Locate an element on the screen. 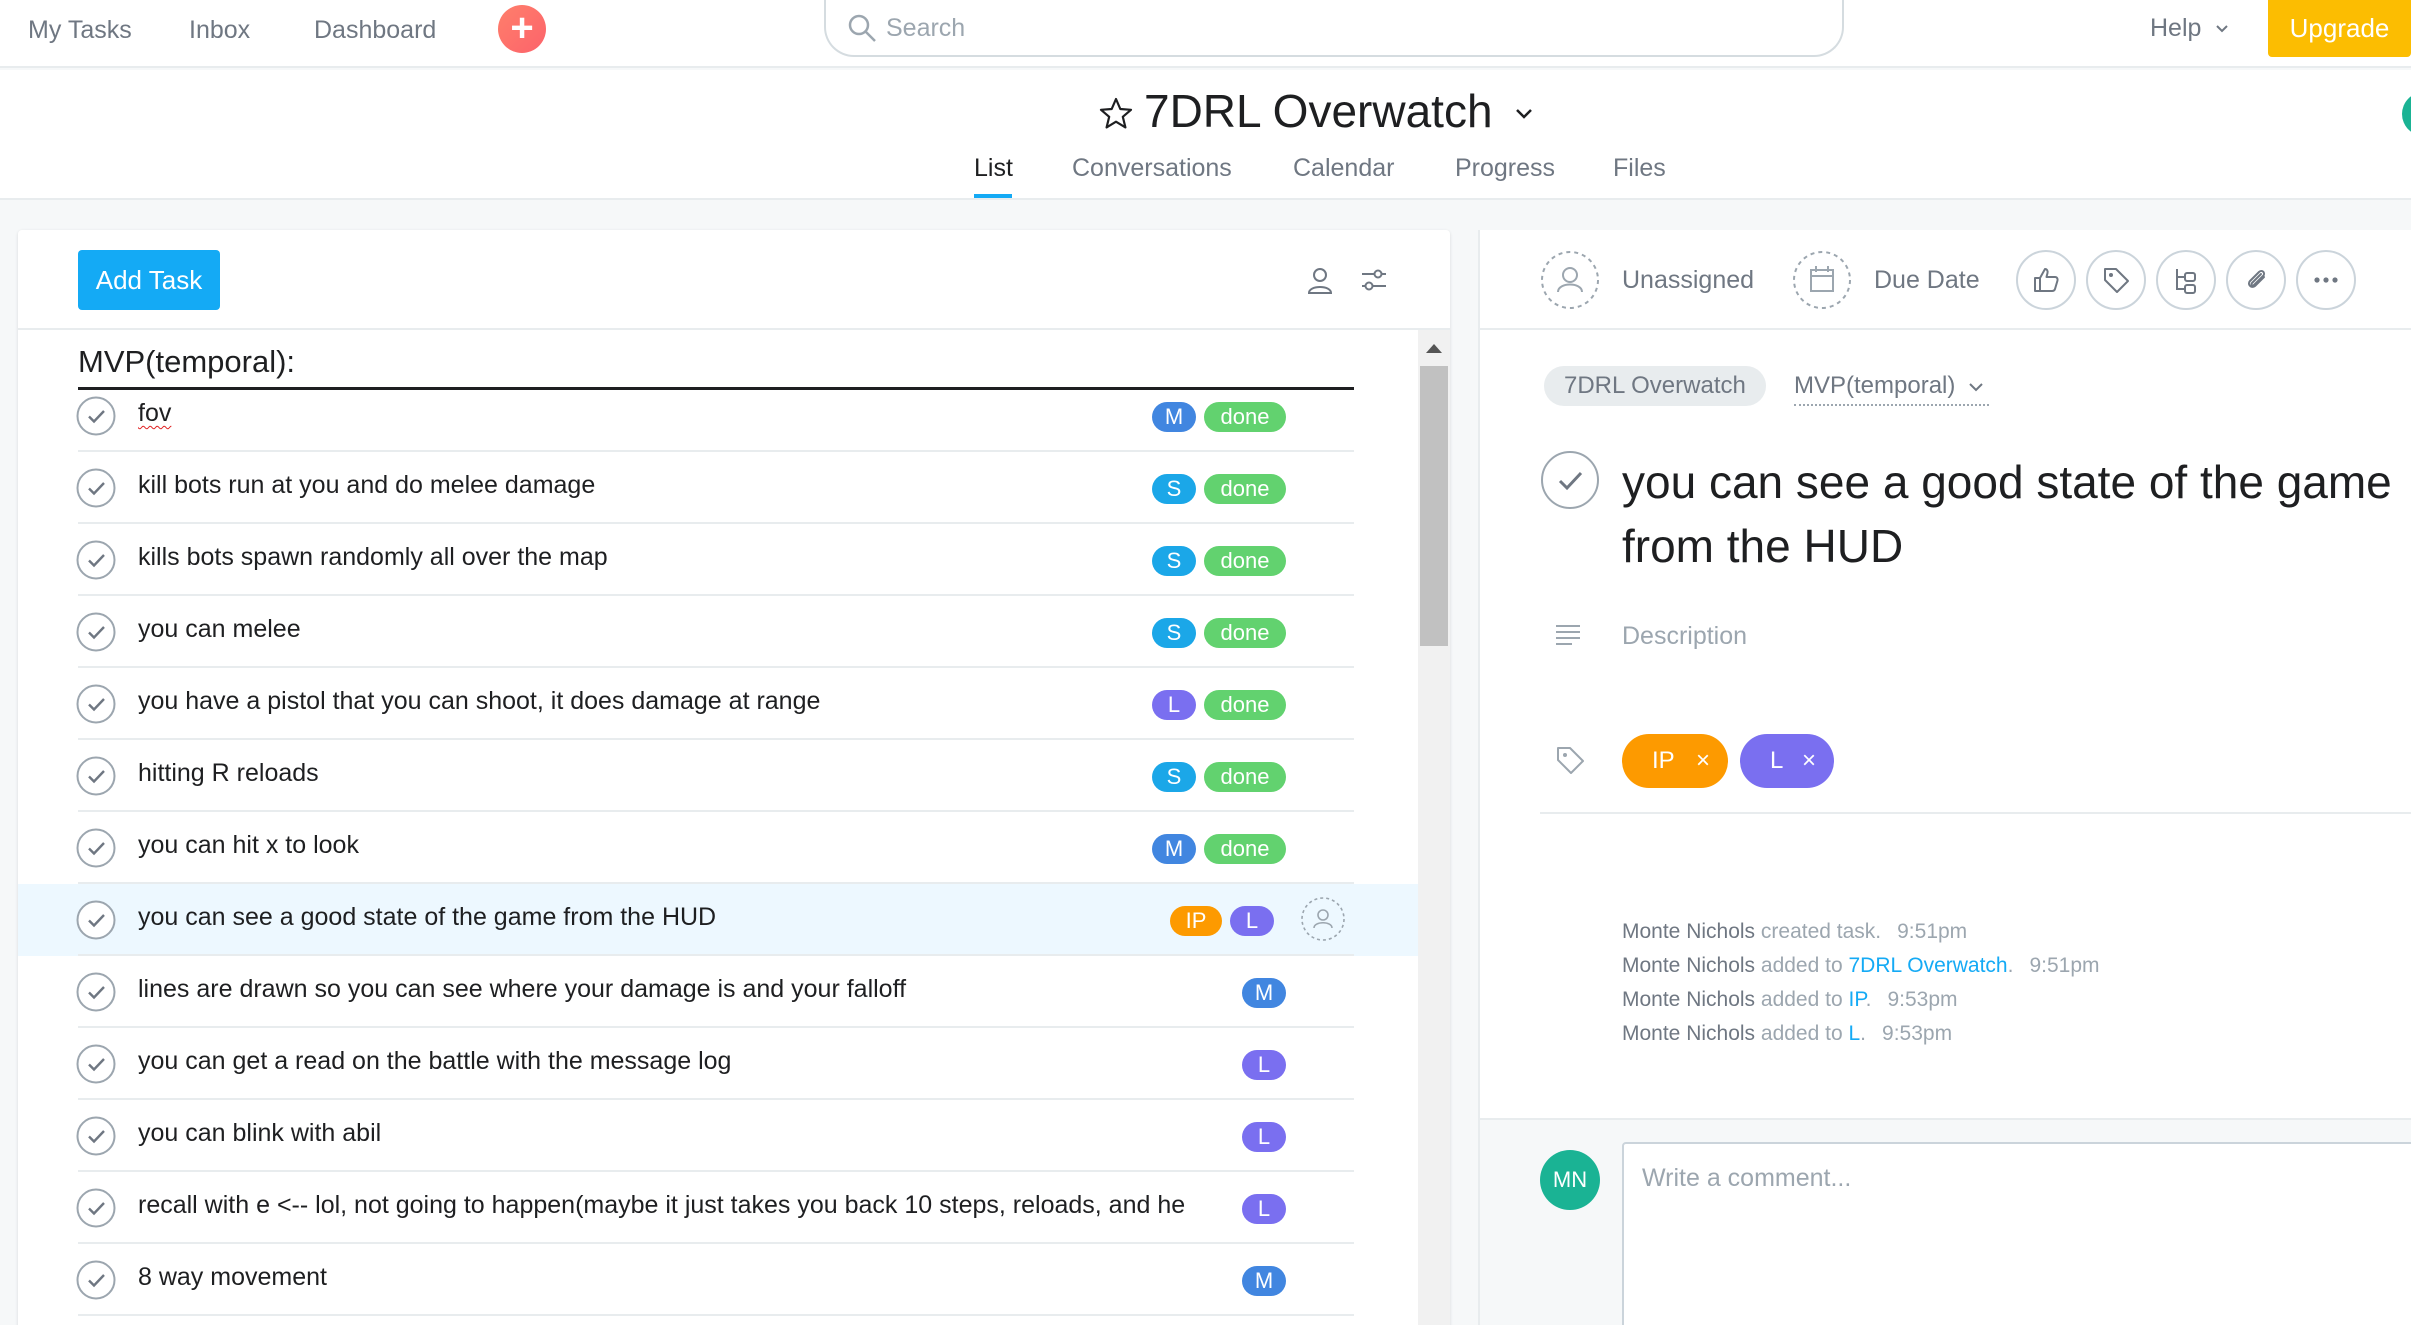 Image resolution: width=2411 pixels, height=1325 pixels. task-name: hitting R reloads is located at coordinates (228, 773).